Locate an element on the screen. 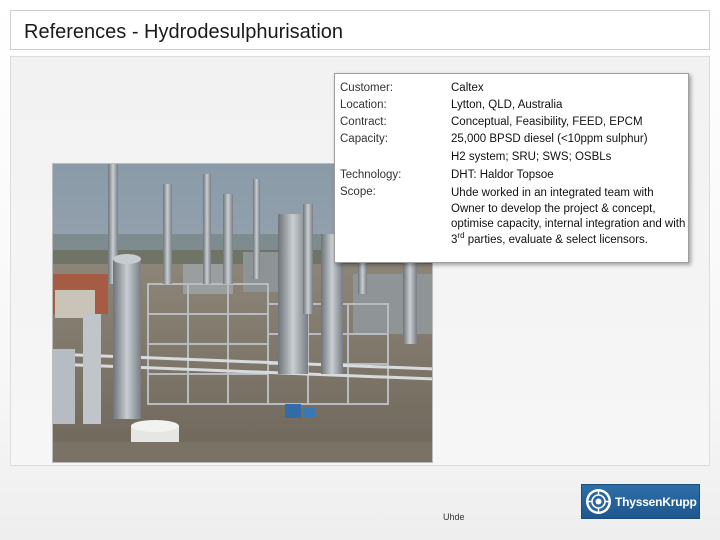 This screenshot has width=720, height=540. technology-value: DHT: Haldor Topsoe is located at coordinates (502, 175).